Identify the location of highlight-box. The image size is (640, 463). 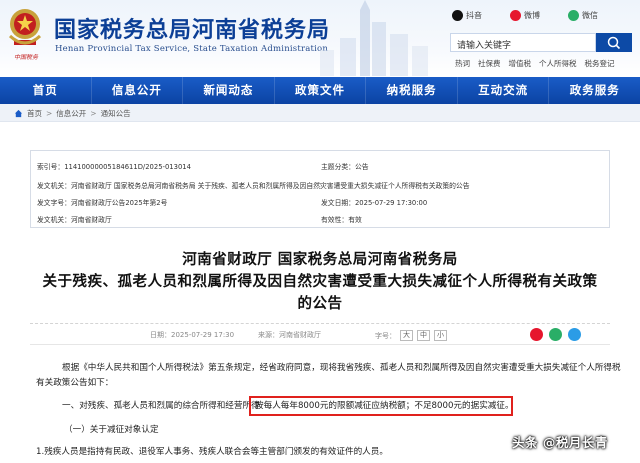
(381, 406).